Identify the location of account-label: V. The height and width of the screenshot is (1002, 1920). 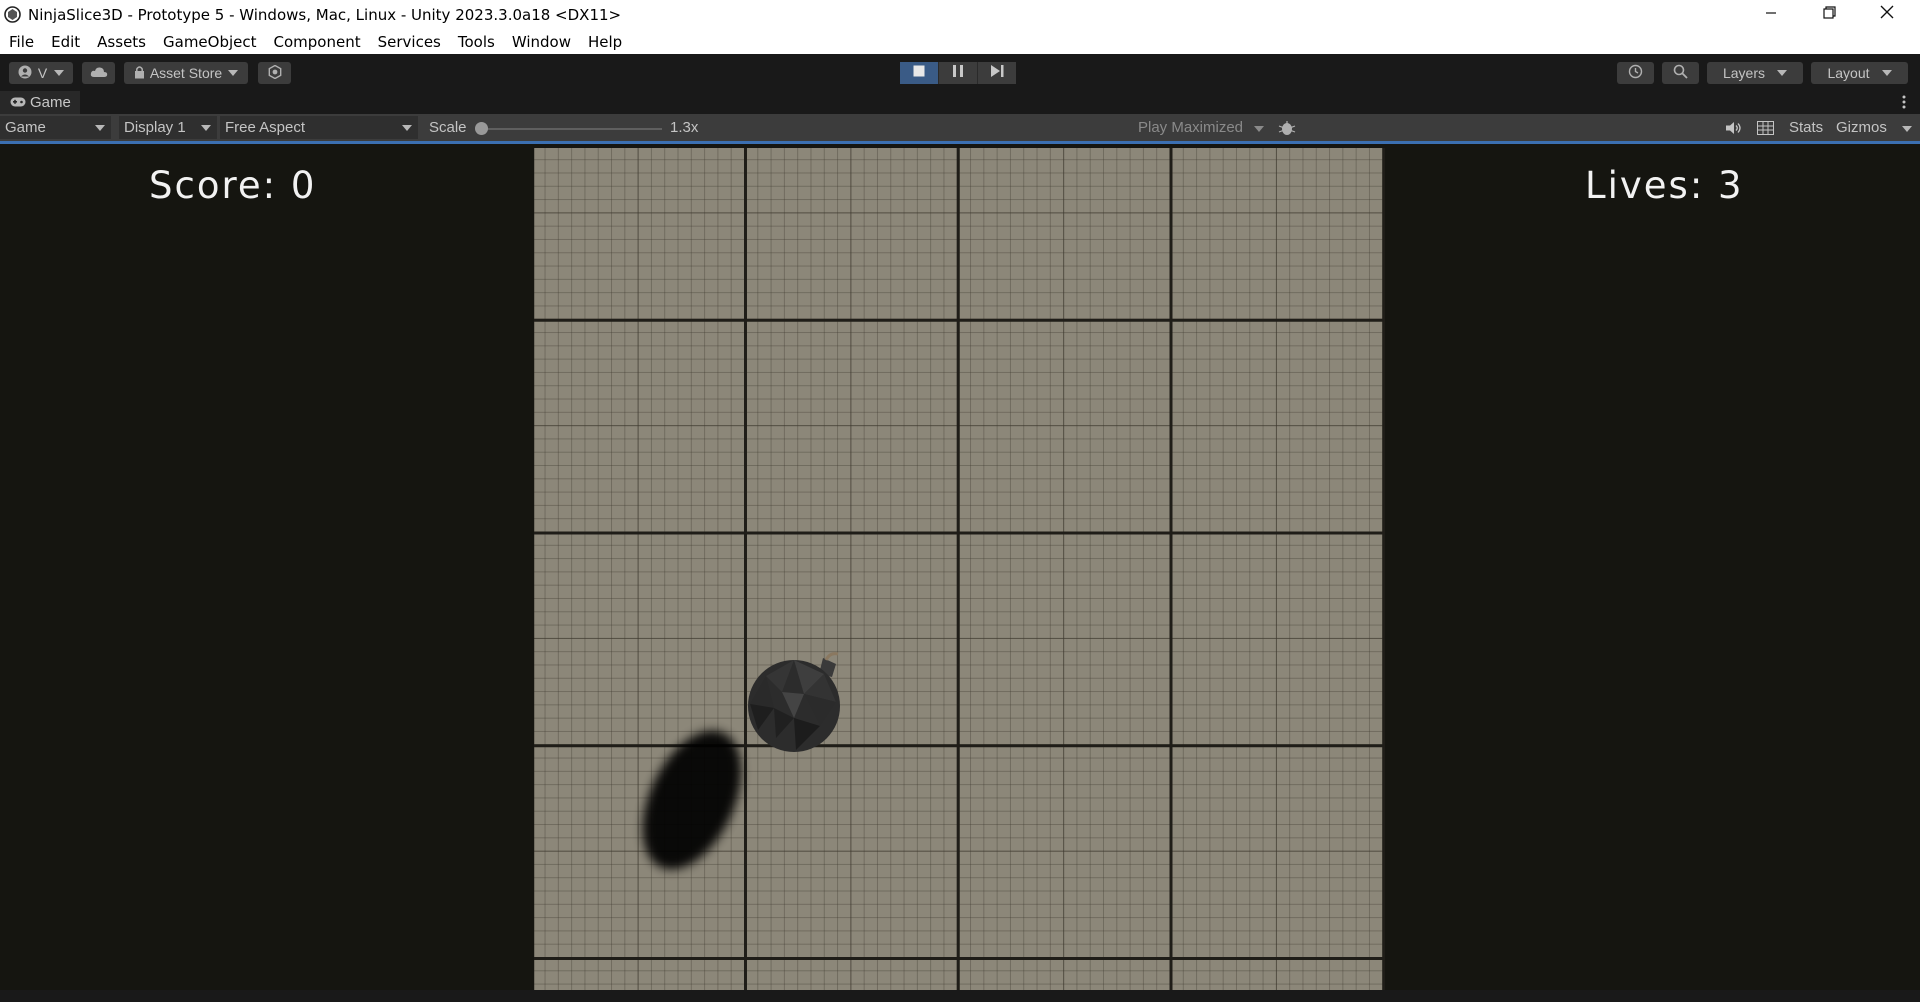
(42, 73).